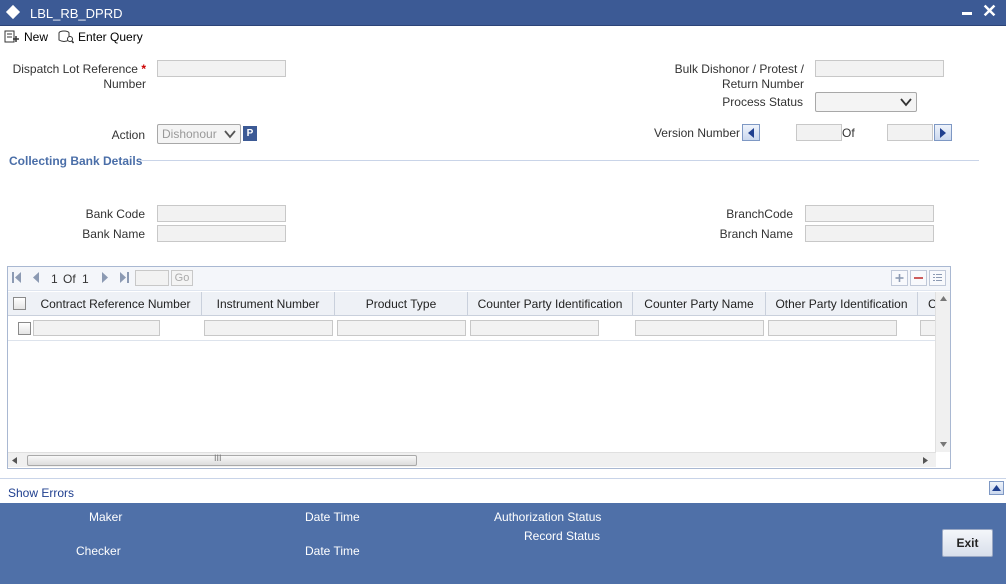  What do you see at coordinates (560, 160) in the screenshot?
I see `section-divider` at bounding box center [560, 160].